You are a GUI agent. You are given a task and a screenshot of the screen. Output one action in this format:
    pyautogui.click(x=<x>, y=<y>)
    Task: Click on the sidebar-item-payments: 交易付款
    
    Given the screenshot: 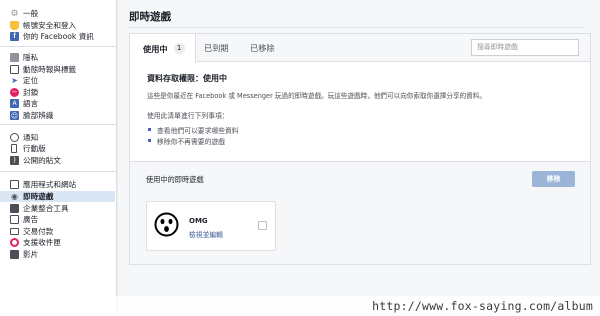 What is the action you would take?
    pyautogui.click(x=63, y=232)
    